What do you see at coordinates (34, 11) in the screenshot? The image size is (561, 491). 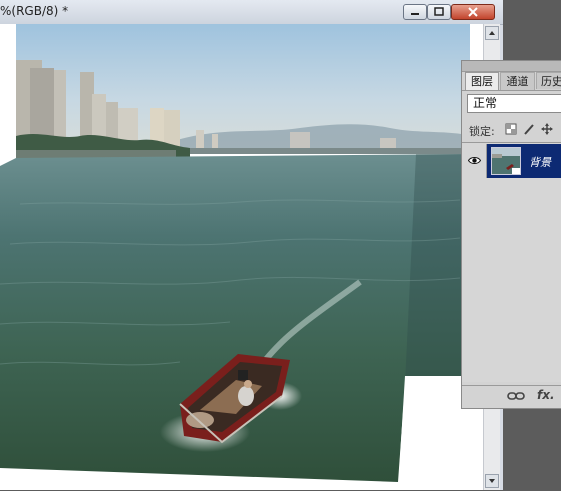 I see `document-title: %(RGB/8) *` at bounding box center [34, 11].